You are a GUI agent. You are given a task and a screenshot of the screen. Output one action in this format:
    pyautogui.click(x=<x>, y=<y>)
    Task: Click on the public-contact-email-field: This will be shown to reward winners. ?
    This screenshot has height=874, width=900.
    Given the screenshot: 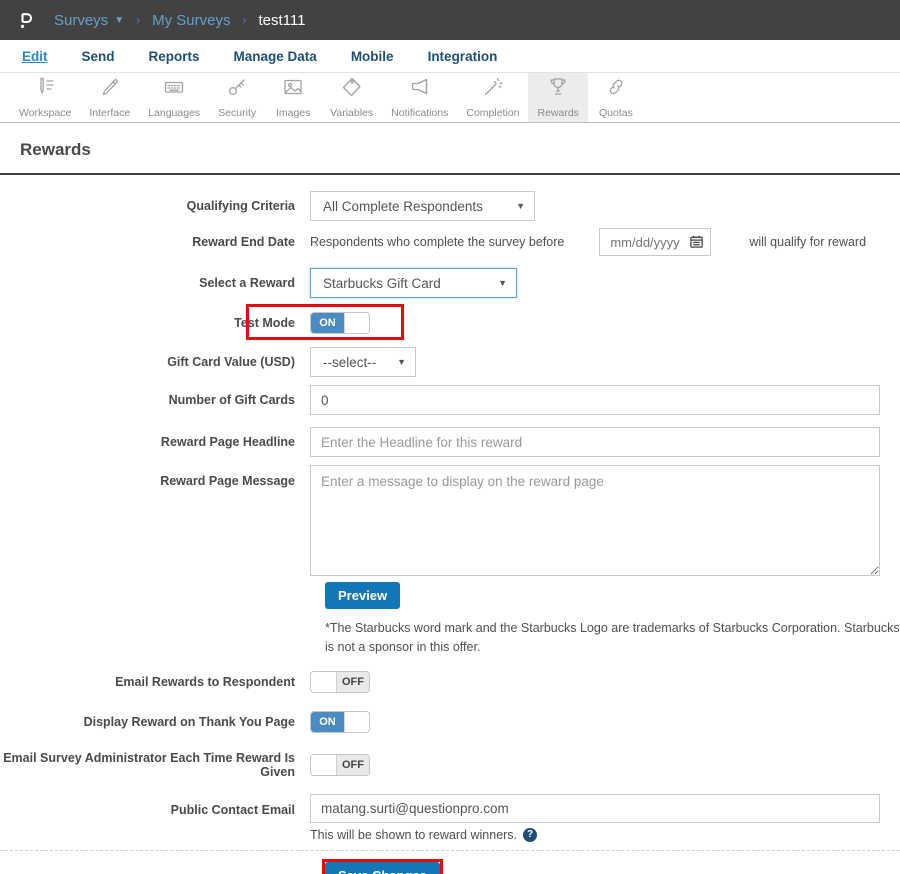 What is the action you would take?
    pyautogui.click(x=595, y=817)
    